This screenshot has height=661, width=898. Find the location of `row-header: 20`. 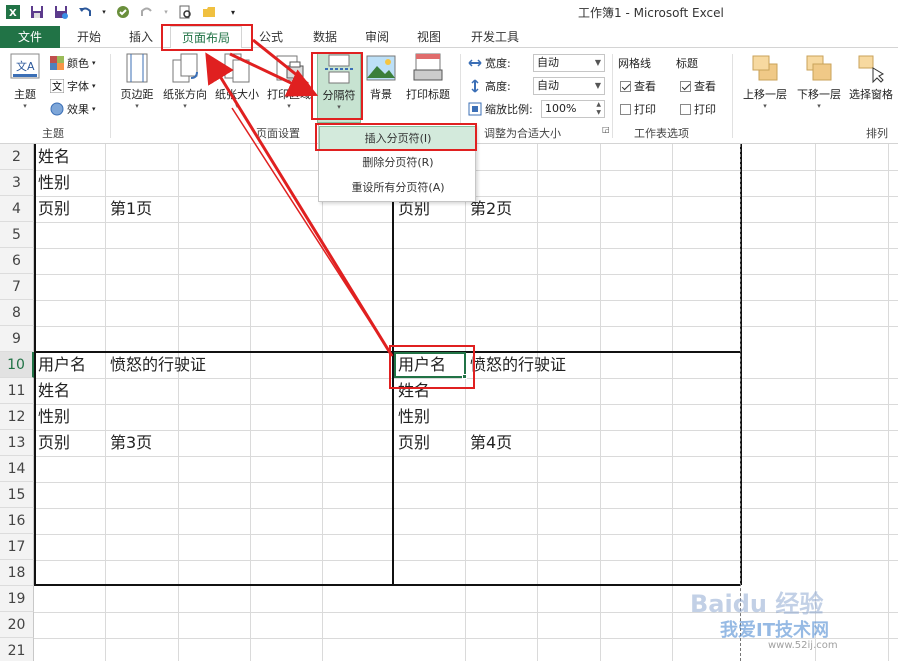

row-header: 20 is located at coordinates (17, 625).